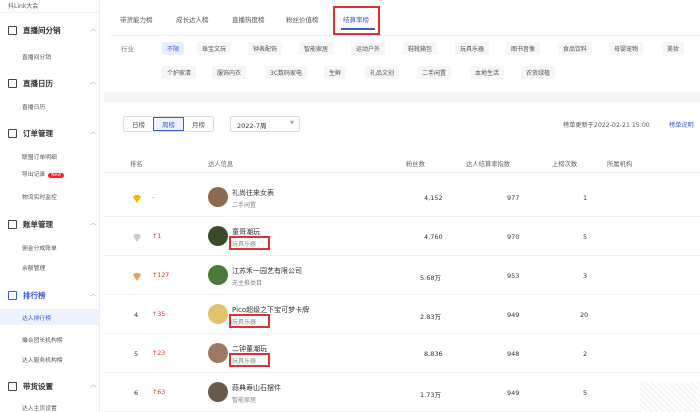 The width and height of the screenshot is (700, 412). Describe the element at coordinates (420, 48) in the screenshot. I see `filter-chip: 鞋靴箱包` at that location.